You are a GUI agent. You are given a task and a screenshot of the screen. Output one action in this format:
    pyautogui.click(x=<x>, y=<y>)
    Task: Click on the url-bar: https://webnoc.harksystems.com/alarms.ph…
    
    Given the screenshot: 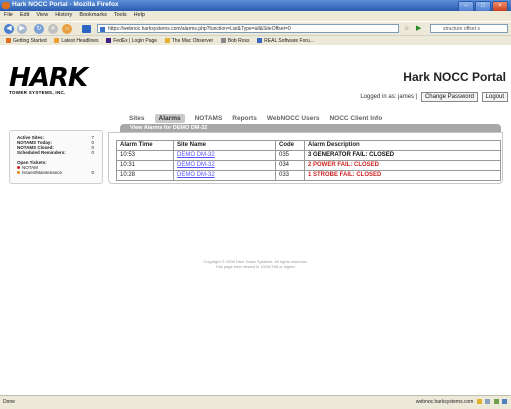 What is the action you would take?
    pyautogui.click(x=248, y=28)
    